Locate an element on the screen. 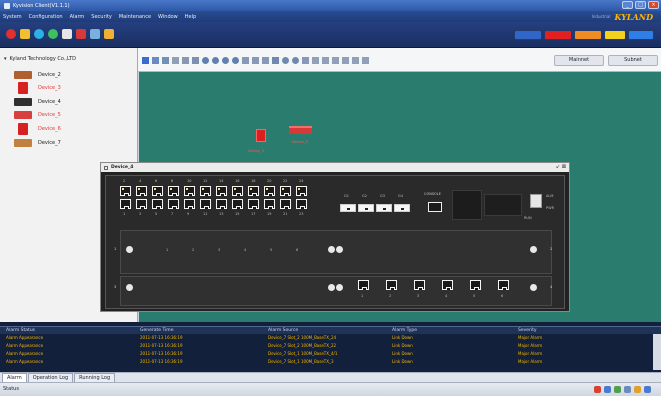 The image size is (661, 396). tab-alarm: Alarm is located at coordinates (14, 377).